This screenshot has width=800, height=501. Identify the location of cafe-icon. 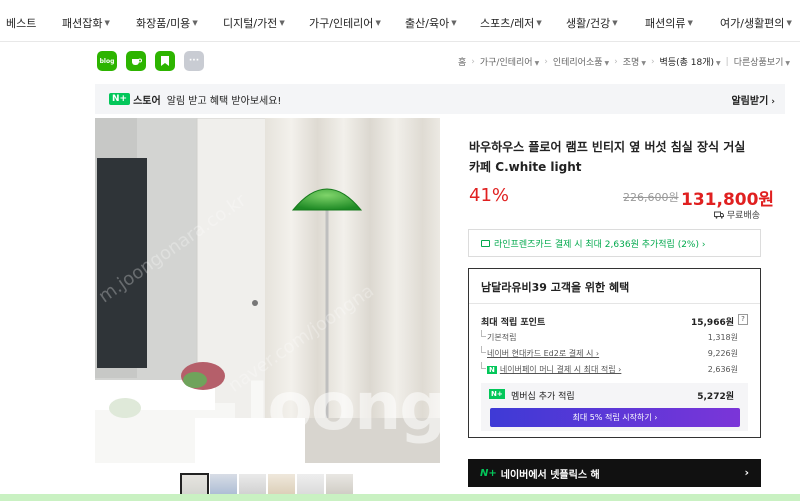
(137, 61).